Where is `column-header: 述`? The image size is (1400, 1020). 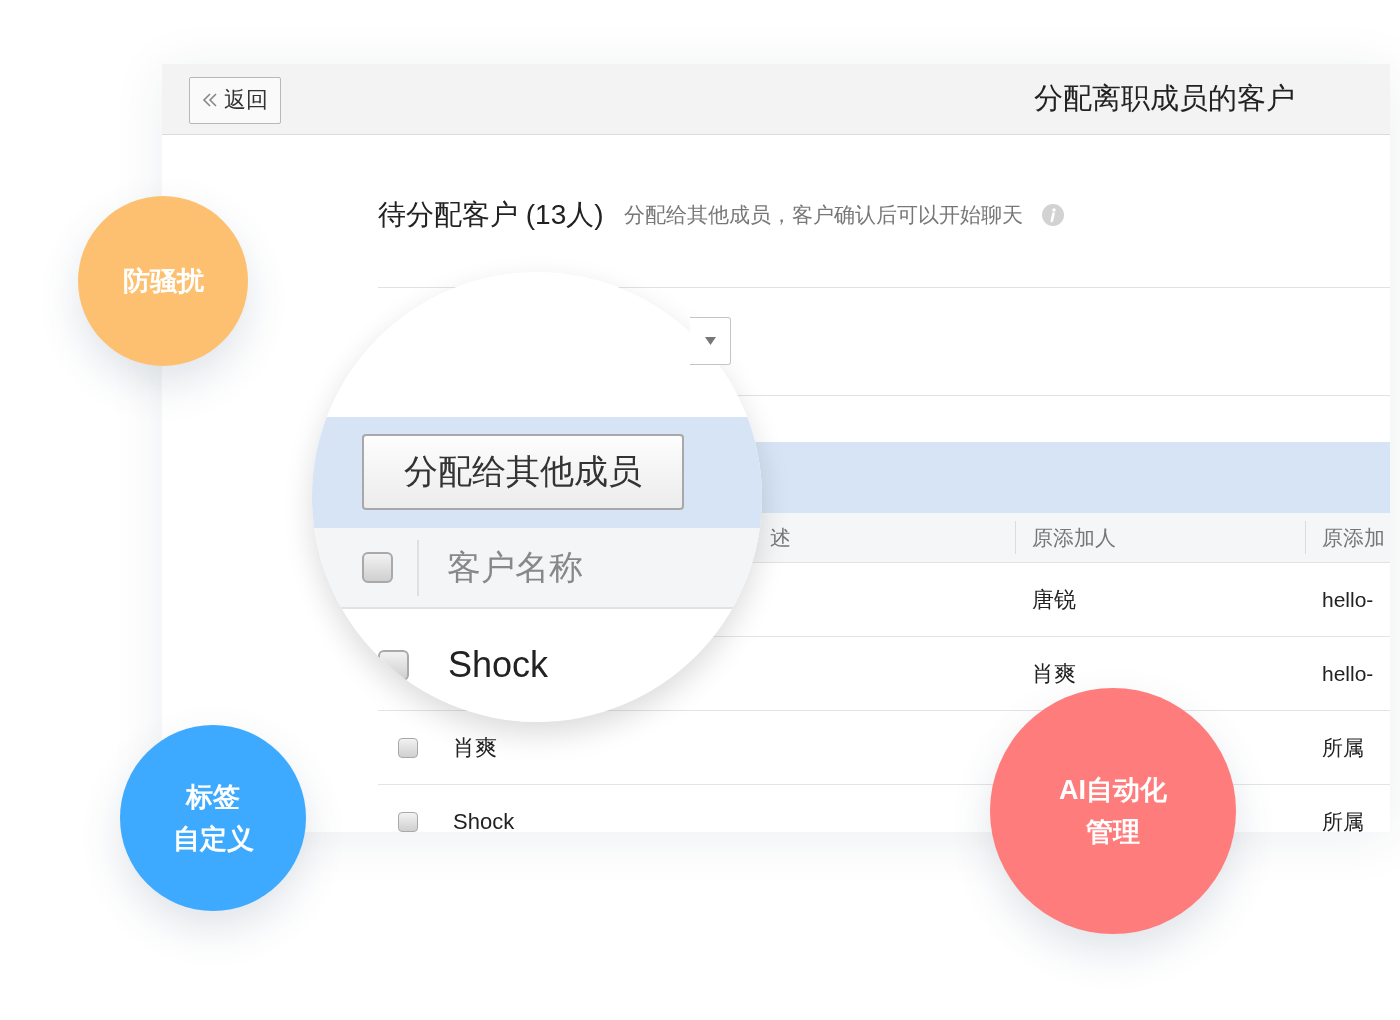
column-header: 述 is located at coordinates (780, 537).